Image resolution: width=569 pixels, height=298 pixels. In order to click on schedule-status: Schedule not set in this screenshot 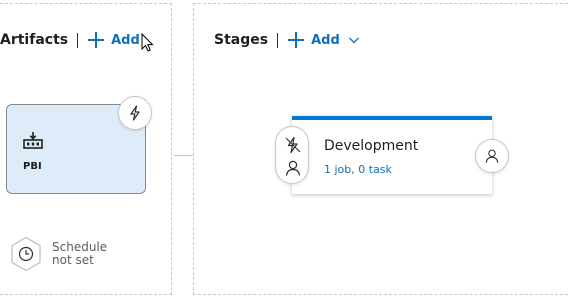, I will do `click(58, 254)`.